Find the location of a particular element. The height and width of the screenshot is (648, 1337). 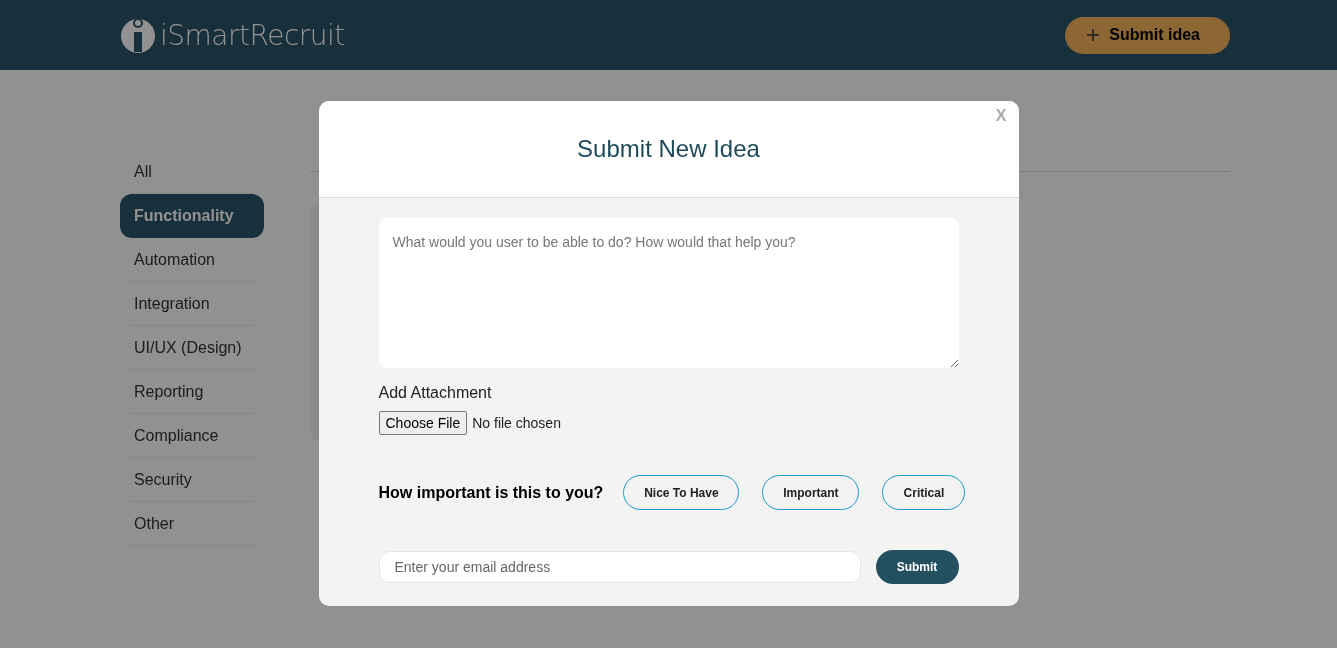

idea-text-field: What would you user to be able to do? How would that help you? is located at coordinates (668, 293).